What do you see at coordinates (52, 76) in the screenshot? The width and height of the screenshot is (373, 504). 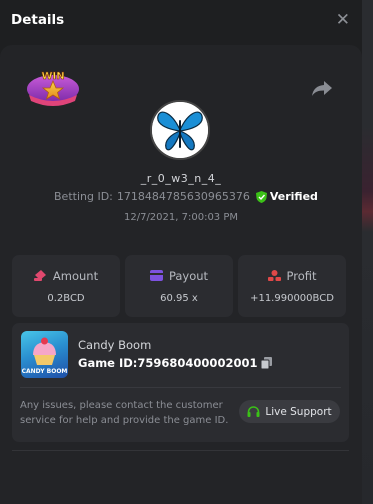 I see `win-badge-text: WIN` at bounding box center [52, 76].